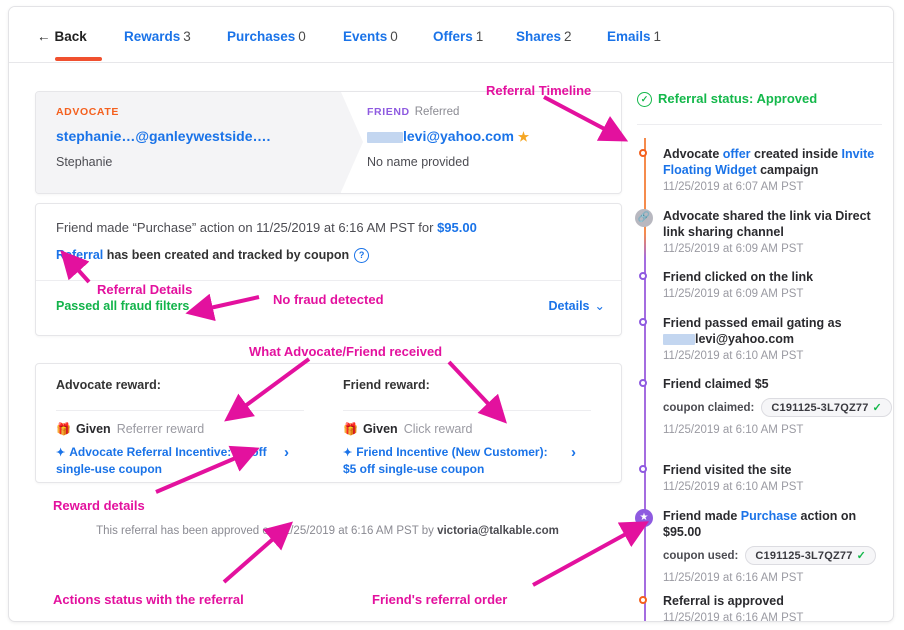 This screenshot has width=904, height=630. What do you see at coordinates (796, 154) in the screenshot?
I see `event-title-mid: created inside` at bounding box center [796, 154].